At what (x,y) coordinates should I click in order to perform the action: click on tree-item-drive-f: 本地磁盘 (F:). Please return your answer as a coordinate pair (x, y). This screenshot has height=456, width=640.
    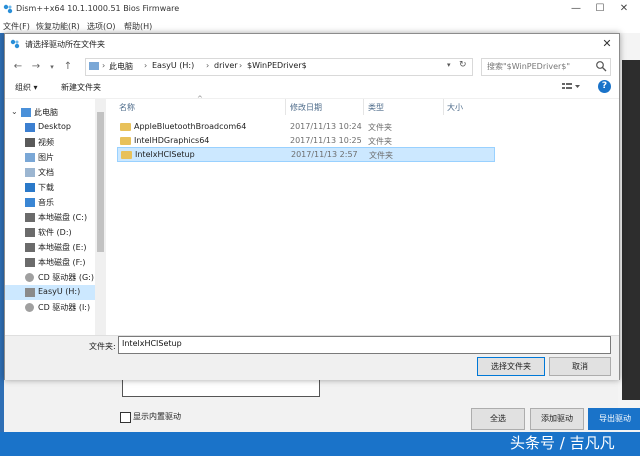
    Looking at the image, I should click on (50, 262).